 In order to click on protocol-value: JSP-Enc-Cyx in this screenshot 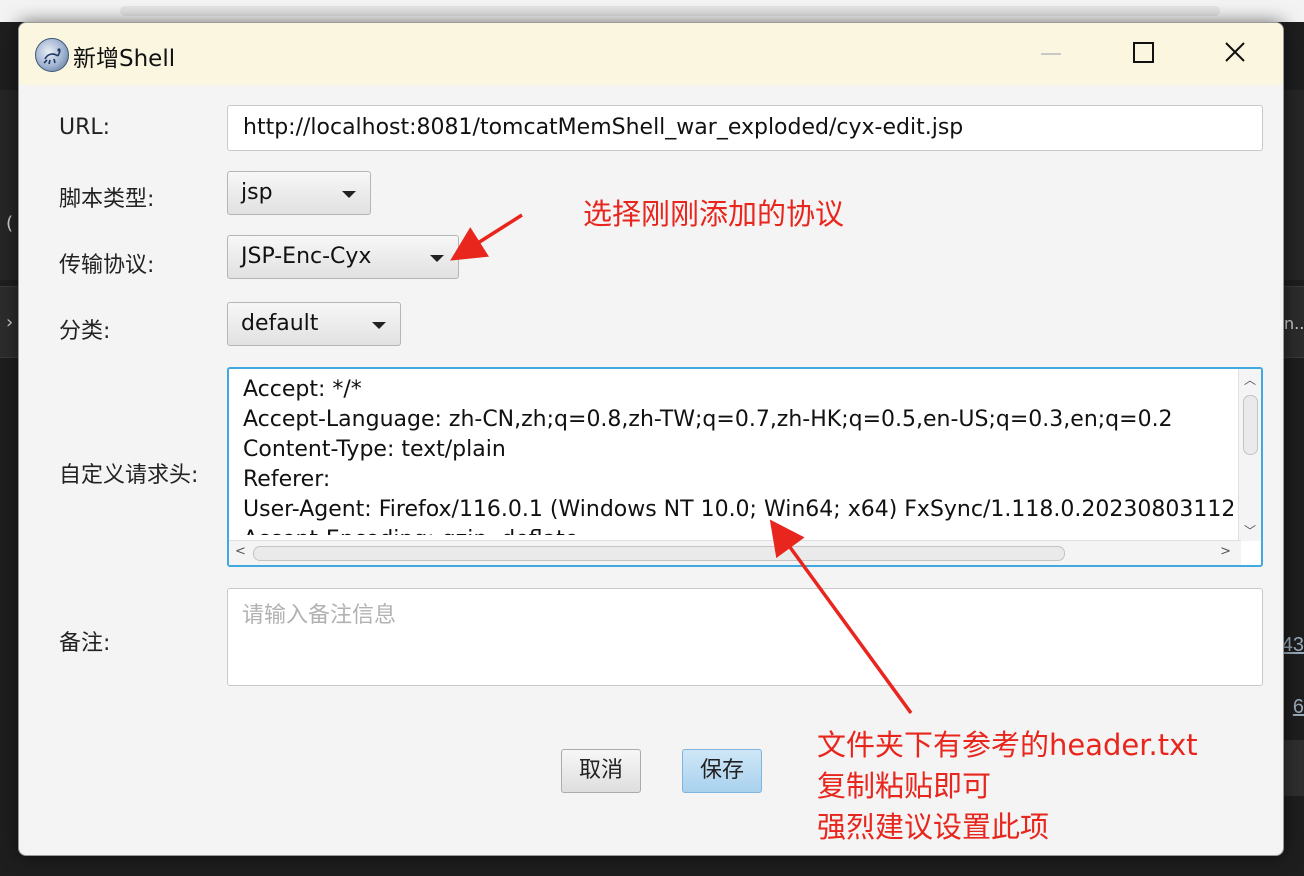, I will do `click(306, 256)`.